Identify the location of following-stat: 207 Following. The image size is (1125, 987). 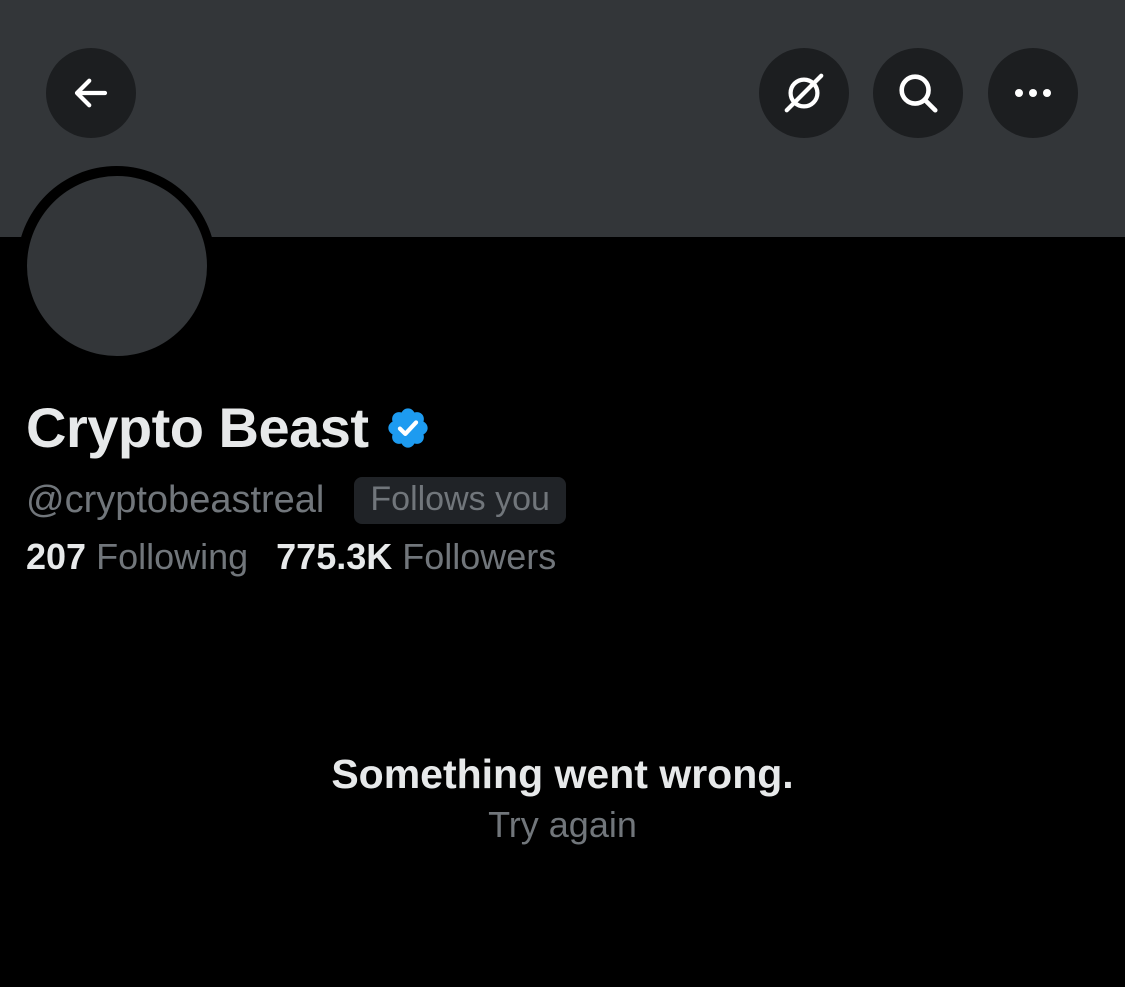
(137, 557).